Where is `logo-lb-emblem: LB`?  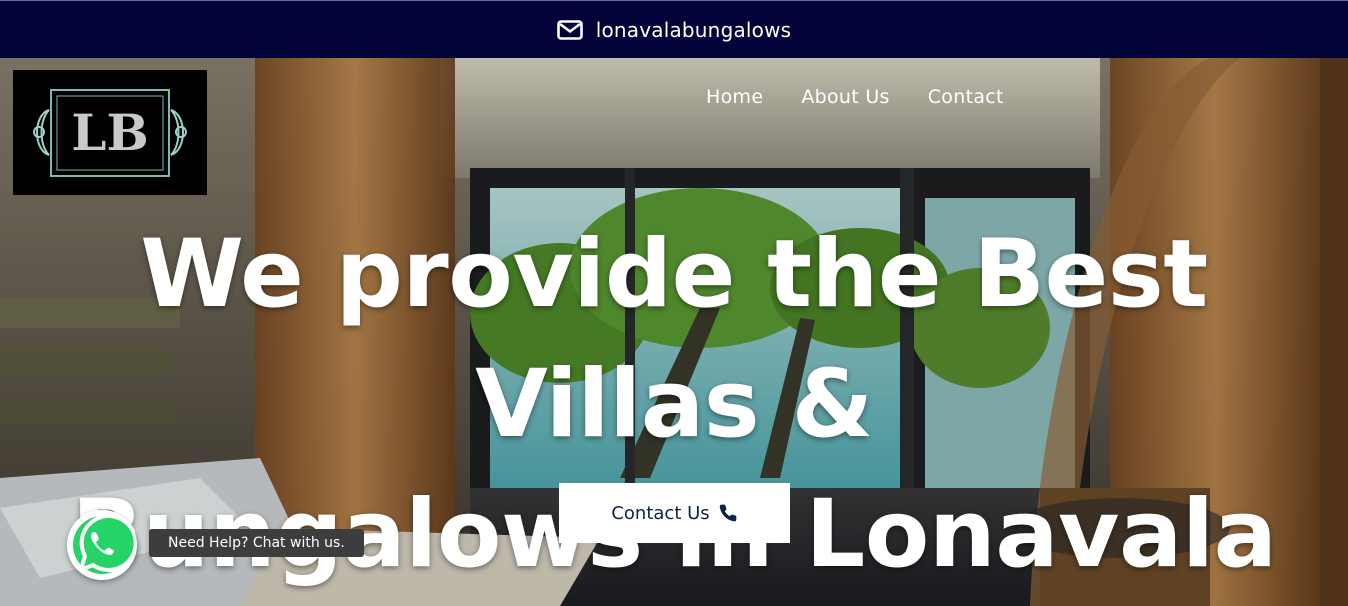
logo-lb-emblem: LB is located at coordinates (110, 132).